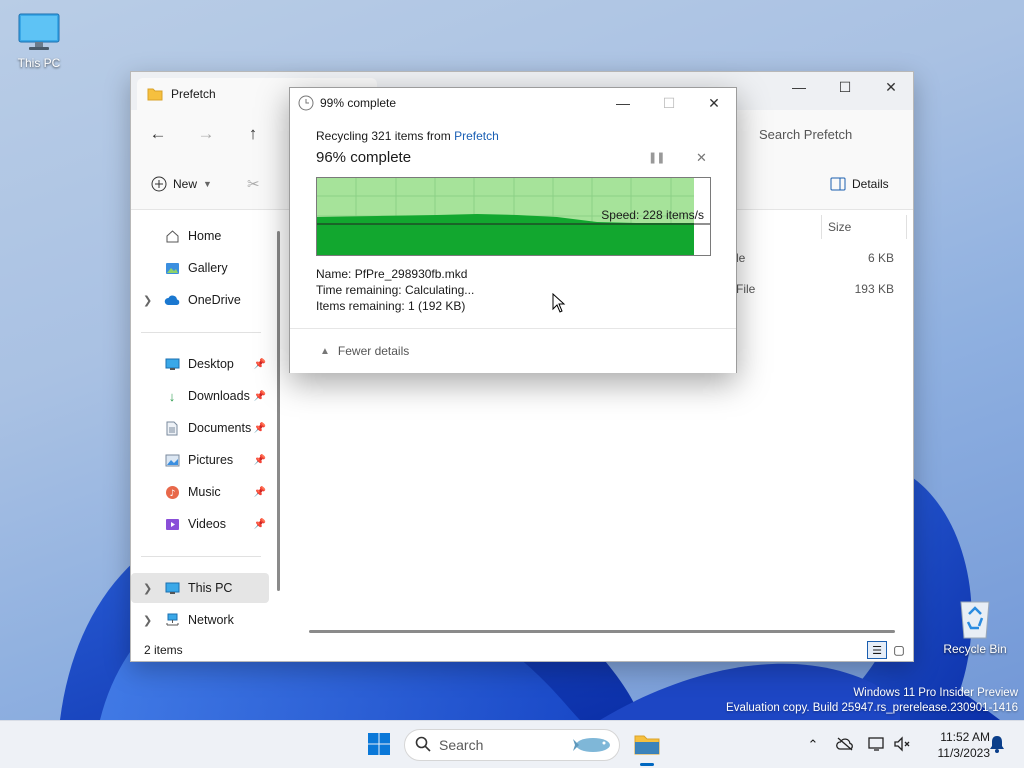 The image size is (1024, 768). I want to click on dialog-title: 99% complete, so click(358, 103).